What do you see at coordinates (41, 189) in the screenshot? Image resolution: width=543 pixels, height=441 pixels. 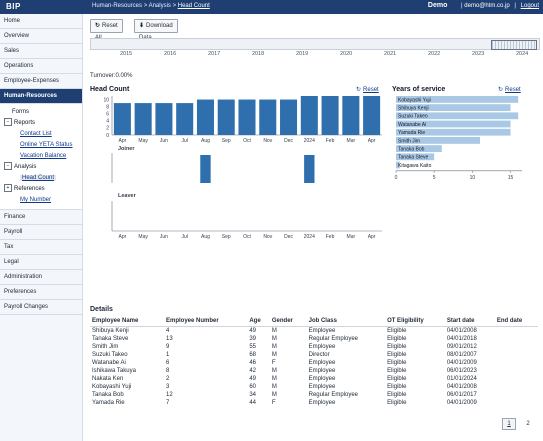 I see `subnav-references: + References` at bounding box center [41, 189].